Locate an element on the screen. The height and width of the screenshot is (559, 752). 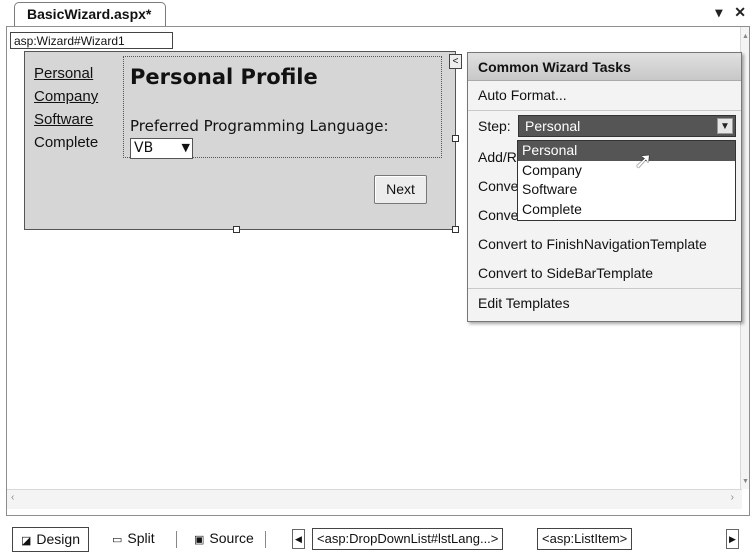
step-dropdown-list: Personal Company Software Complete is located at coordinates (626, 180).